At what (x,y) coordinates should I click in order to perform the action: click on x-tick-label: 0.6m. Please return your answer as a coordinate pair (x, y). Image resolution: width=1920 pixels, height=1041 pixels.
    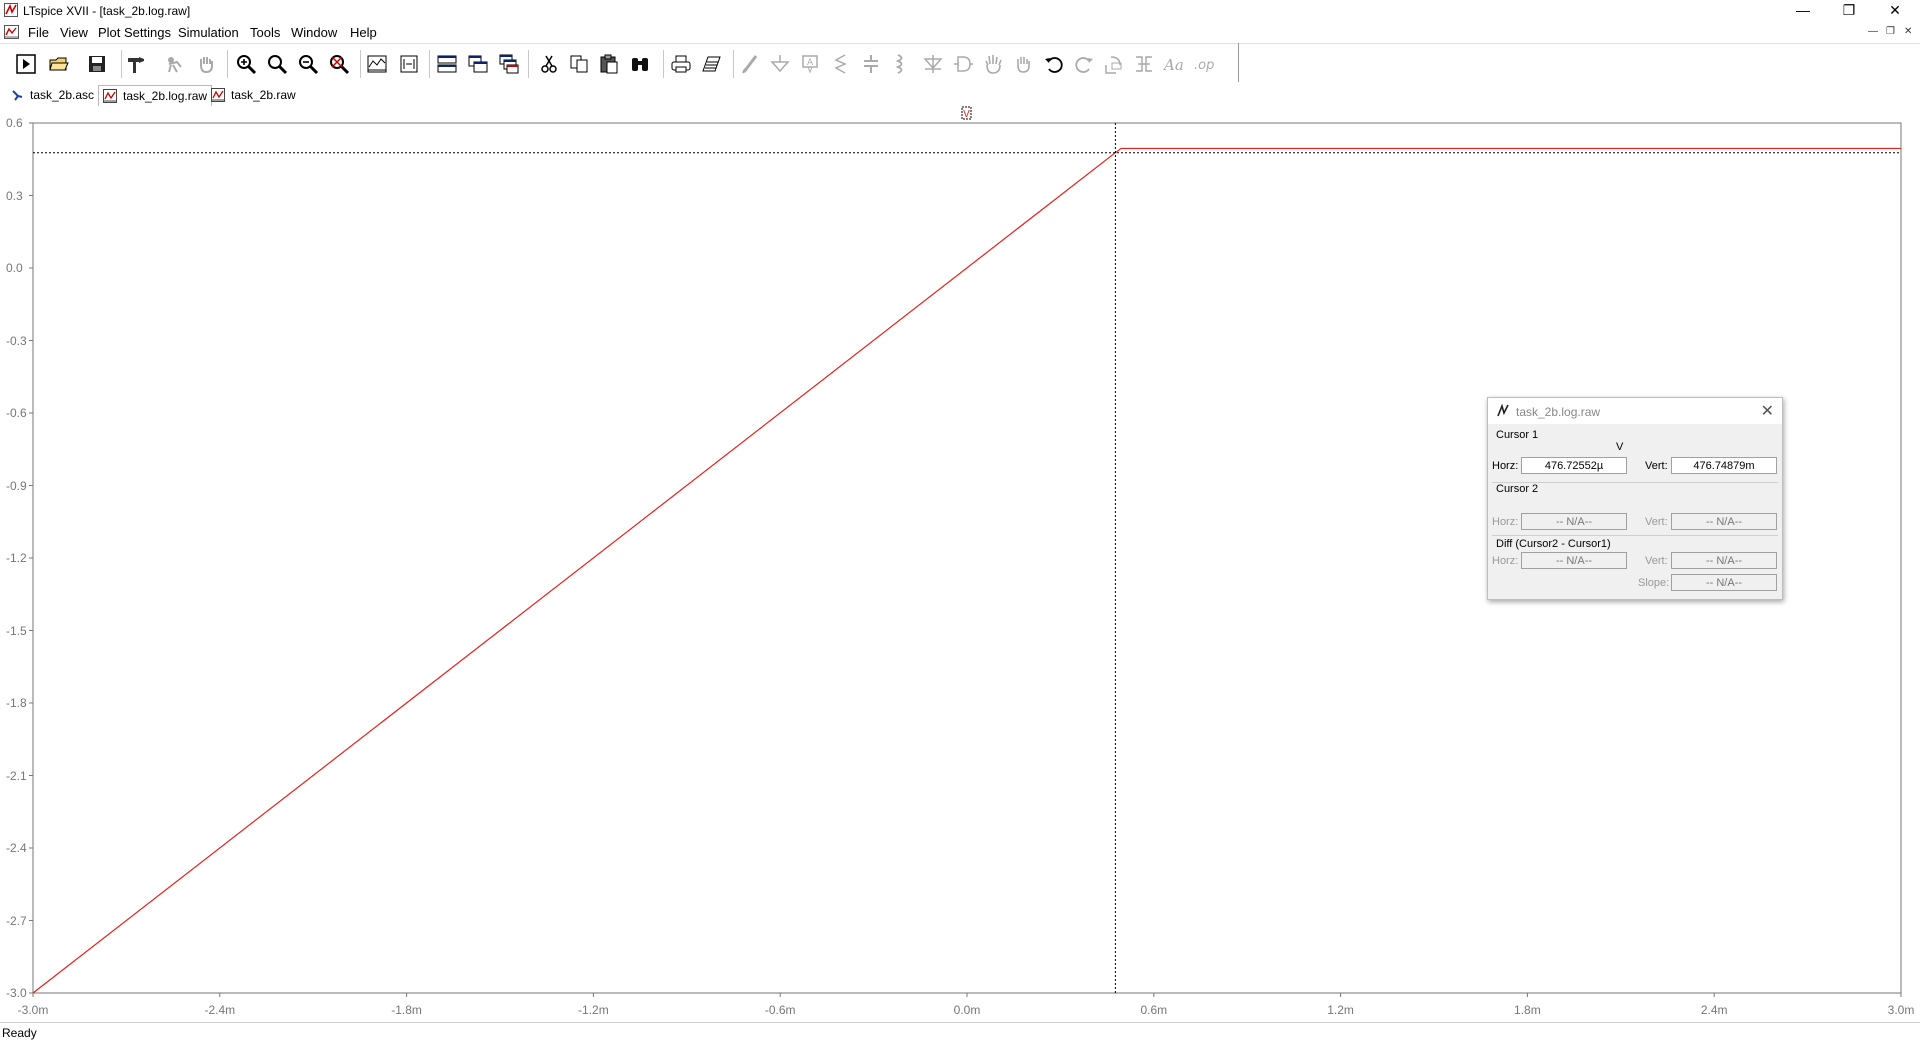
    Looking at the image, I should click on (1154, 1010).